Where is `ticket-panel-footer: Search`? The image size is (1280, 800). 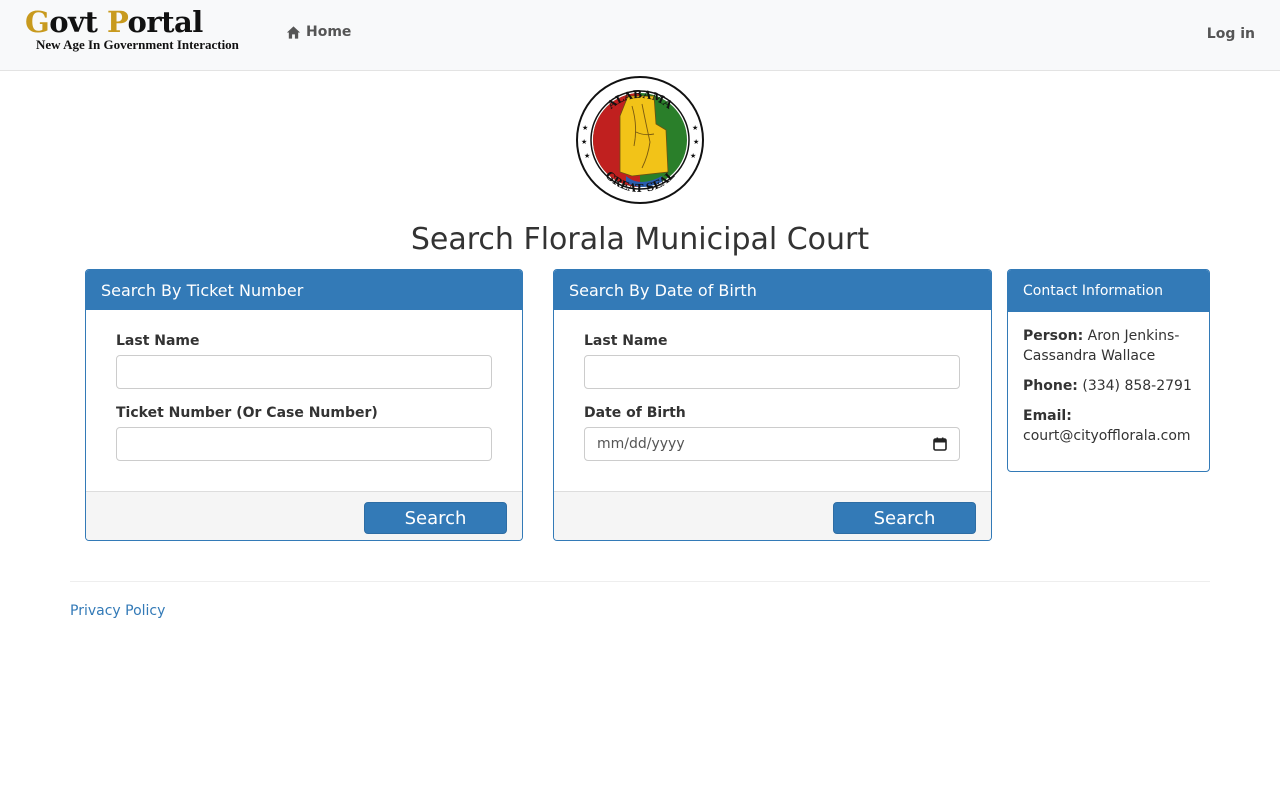 ticket-panel-footer: Search is located at coordinates (304, 515).